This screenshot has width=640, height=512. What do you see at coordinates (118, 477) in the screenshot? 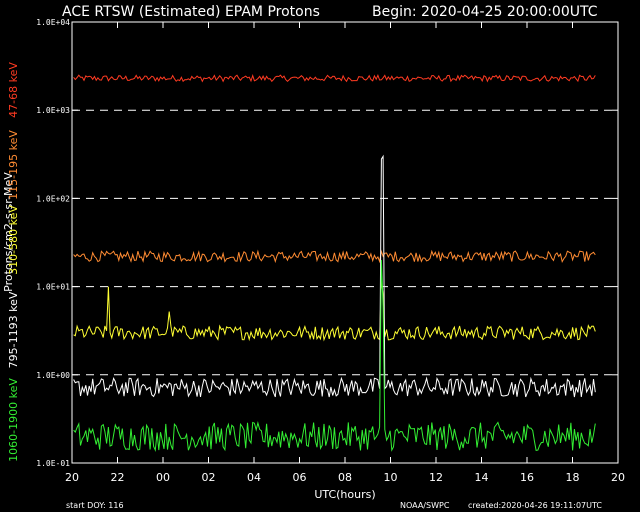
I see `x-tick-label: 22` at bounding box center [118, 477].